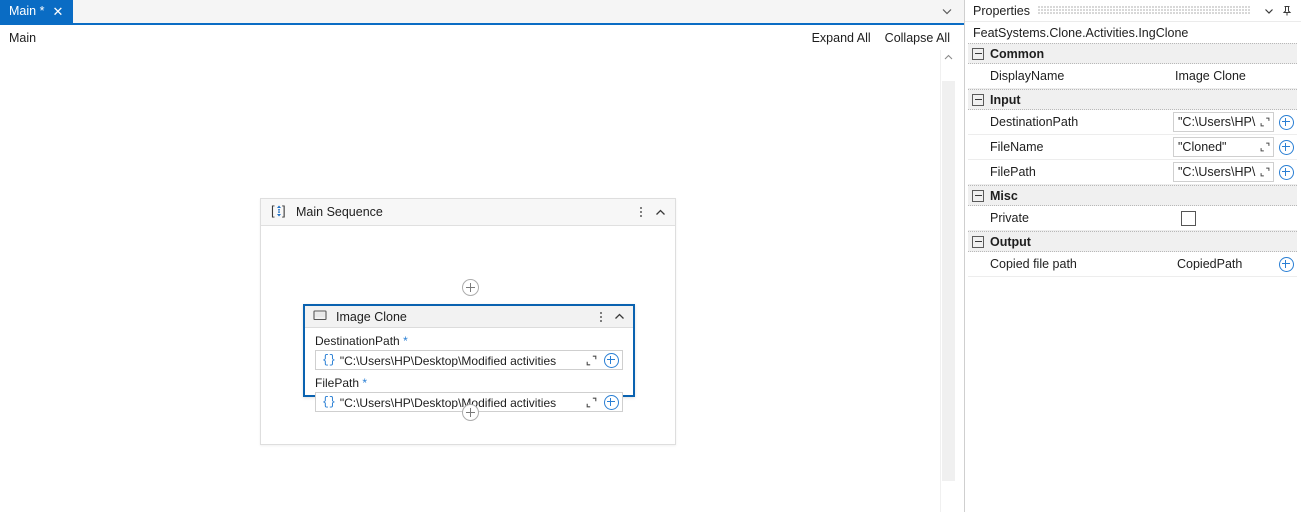  What do you see at coordinates (22, 38) in the screenshot?
I see `breadcrumb: Main` at bounding box center [22, 38].